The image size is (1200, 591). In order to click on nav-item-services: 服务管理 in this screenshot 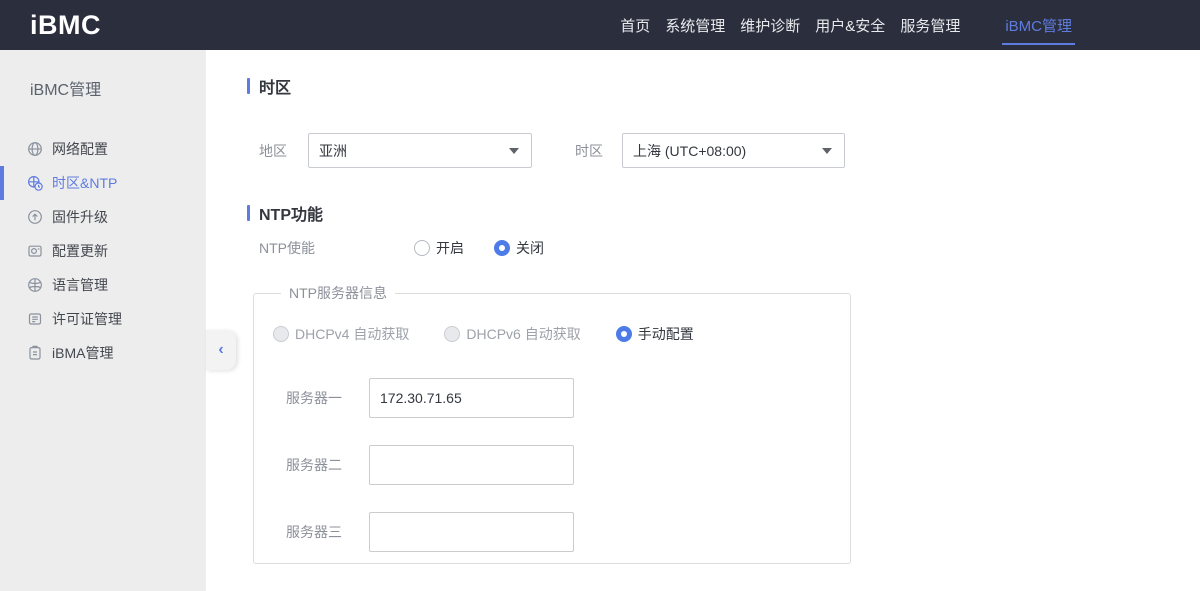, I will do `click(930, 25)`.